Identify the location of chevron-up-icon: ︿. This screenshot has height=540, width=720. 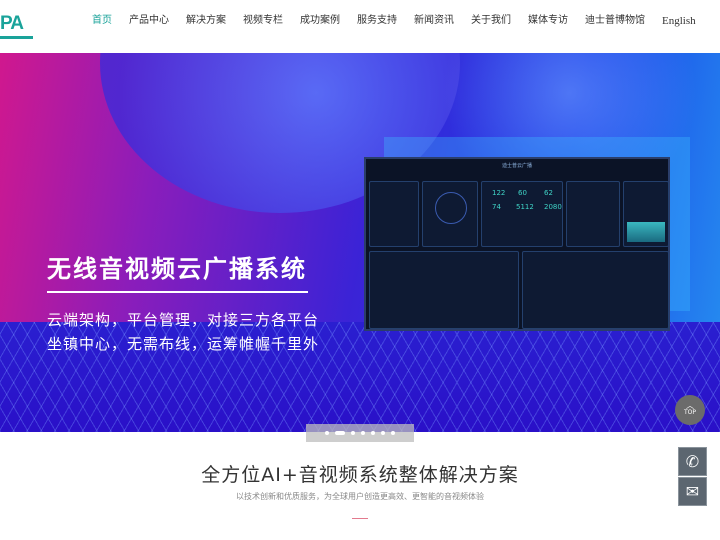
(690, 405).